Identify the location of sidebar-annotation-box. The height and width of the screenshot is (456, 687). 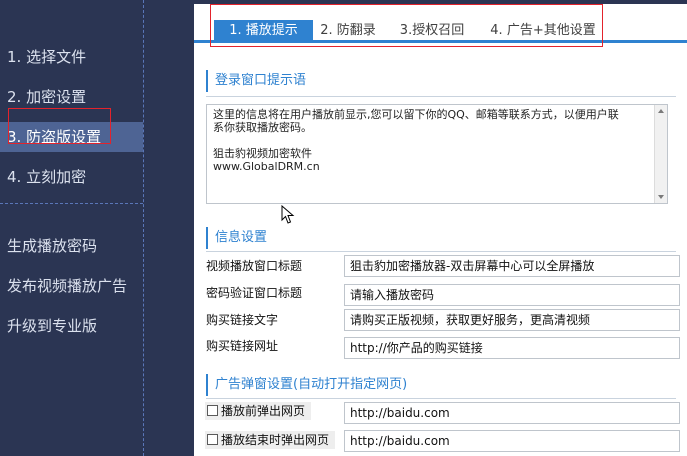
(59, 126).